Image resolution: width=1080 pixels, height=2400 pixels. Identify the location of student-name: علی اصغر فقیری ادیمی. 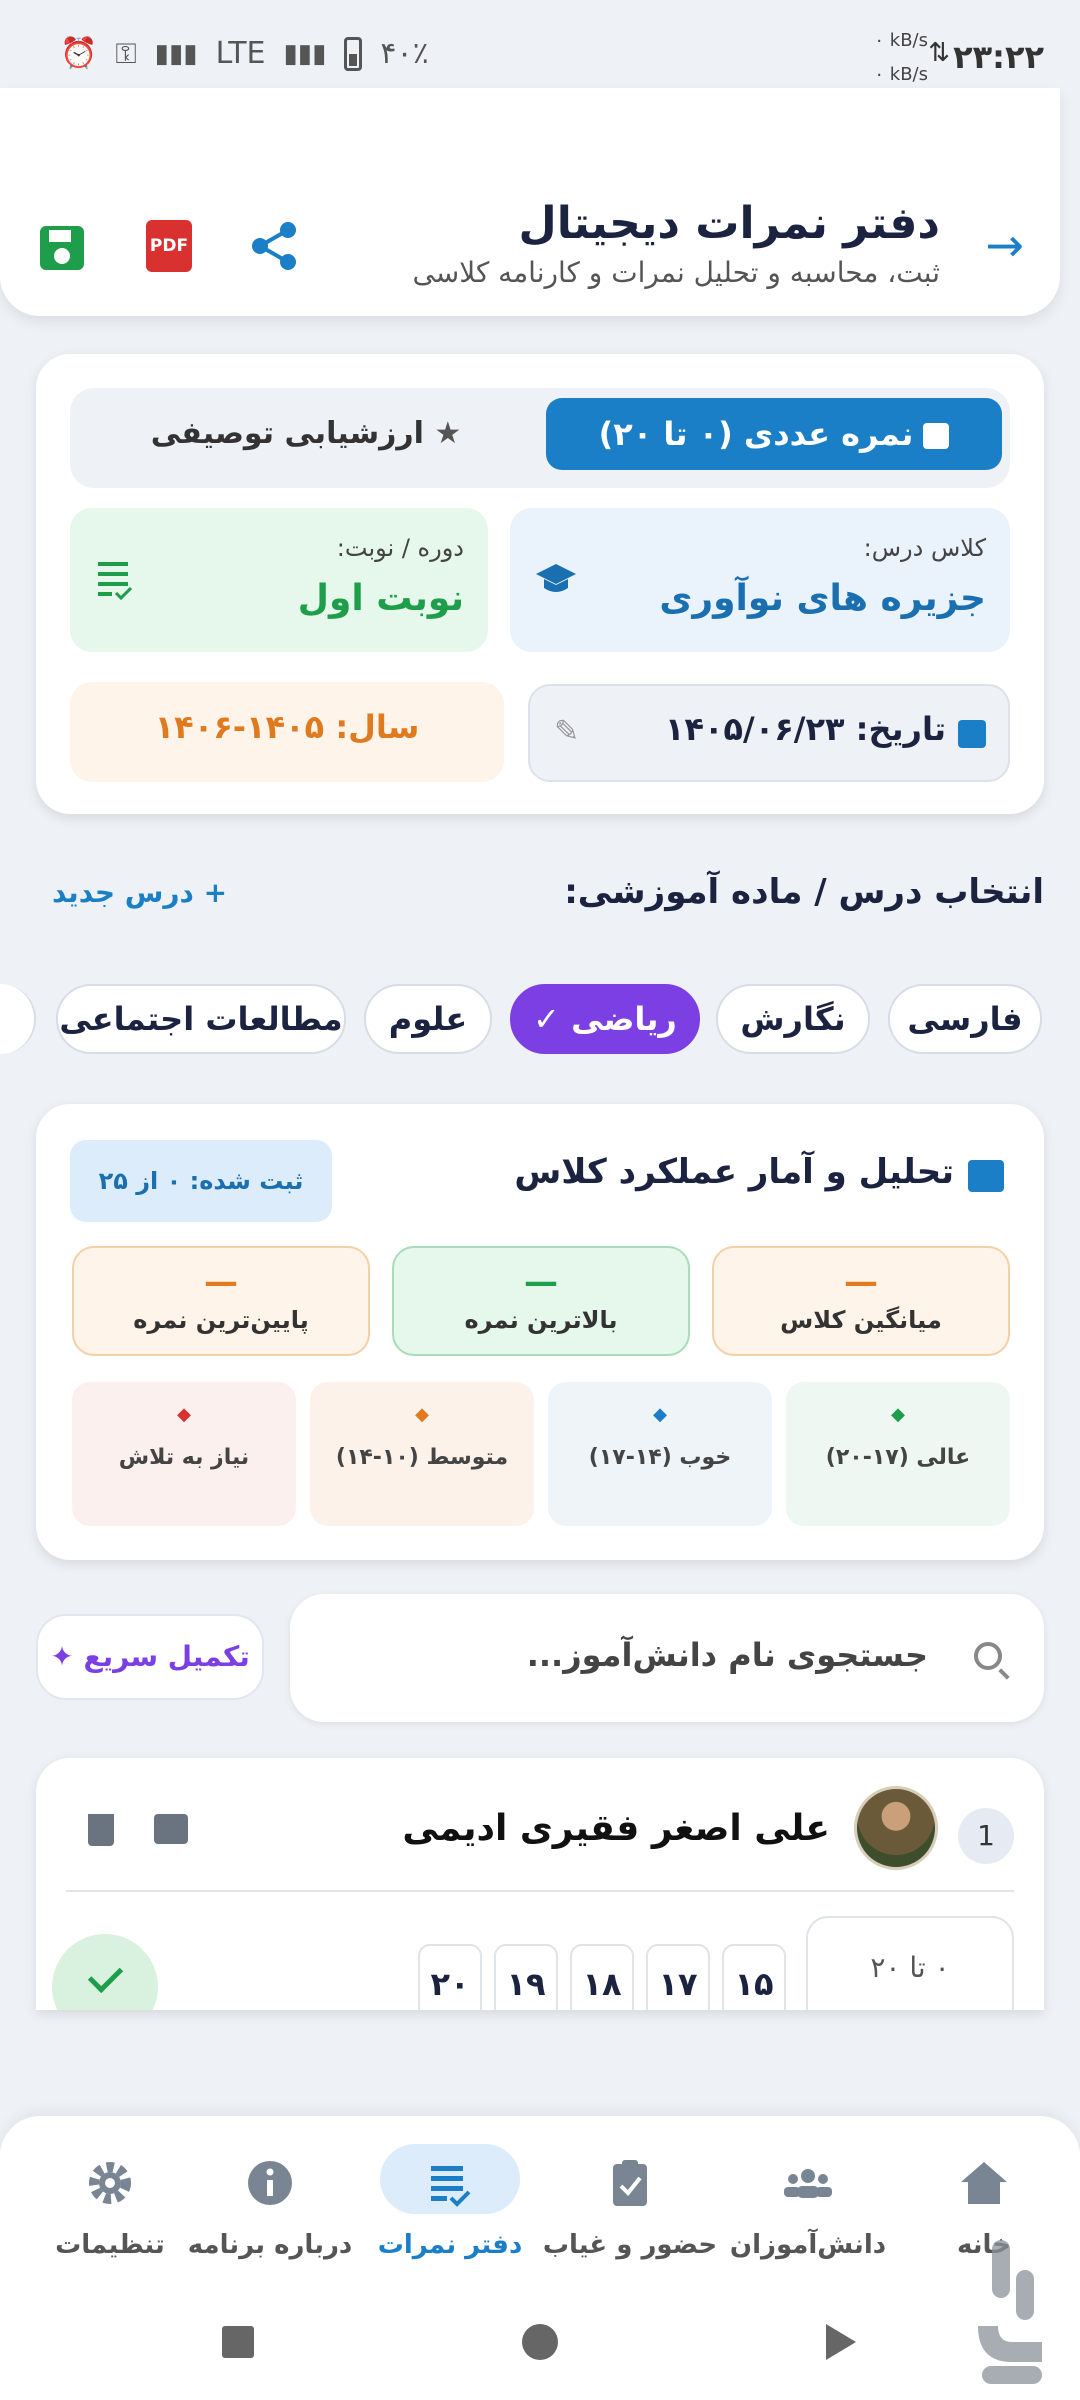
(616, 1828).